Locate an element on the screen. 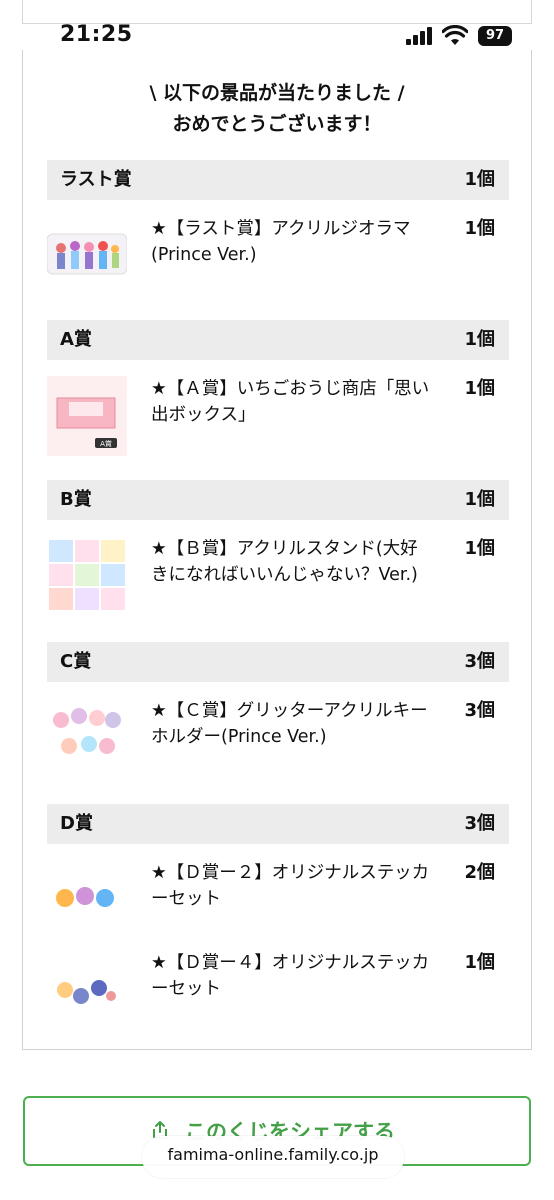  memory-box-image: A賞 is located at coordinates (87, 416).